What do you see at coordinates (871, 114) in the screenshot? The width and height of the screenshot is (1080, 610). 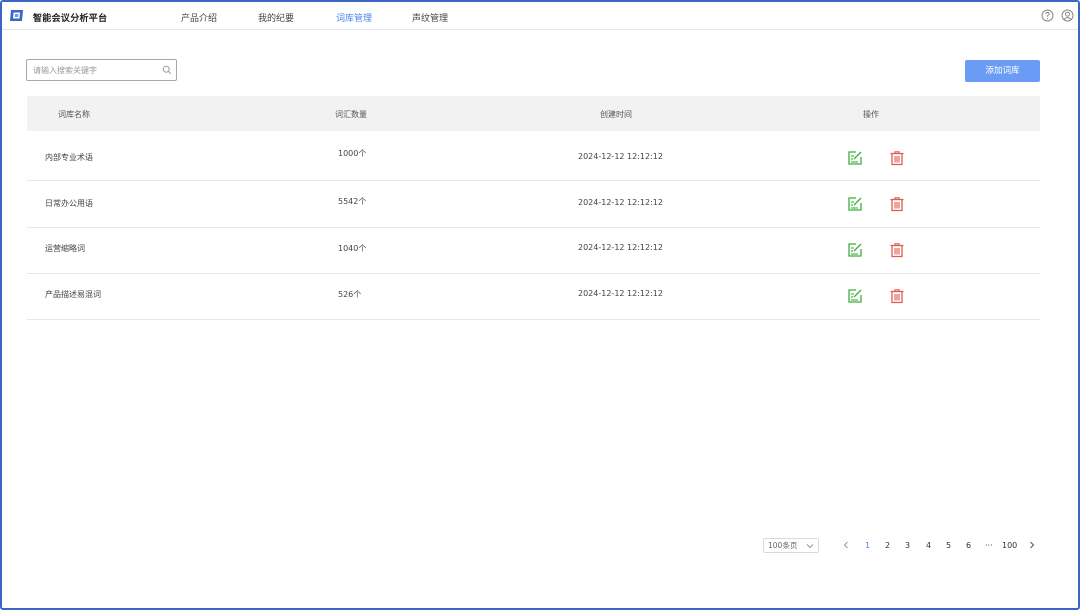 I see `column-header-actions: 操作` at bounding box center [871, 114].